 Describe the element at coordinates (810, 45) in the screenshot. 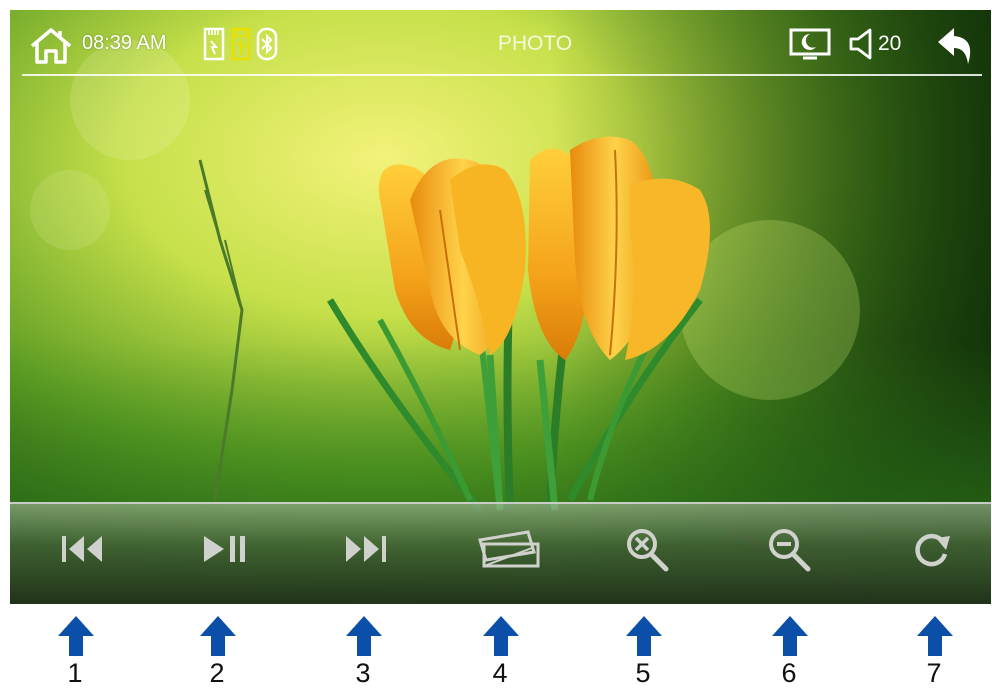

I see `display-night-icon` at that location.